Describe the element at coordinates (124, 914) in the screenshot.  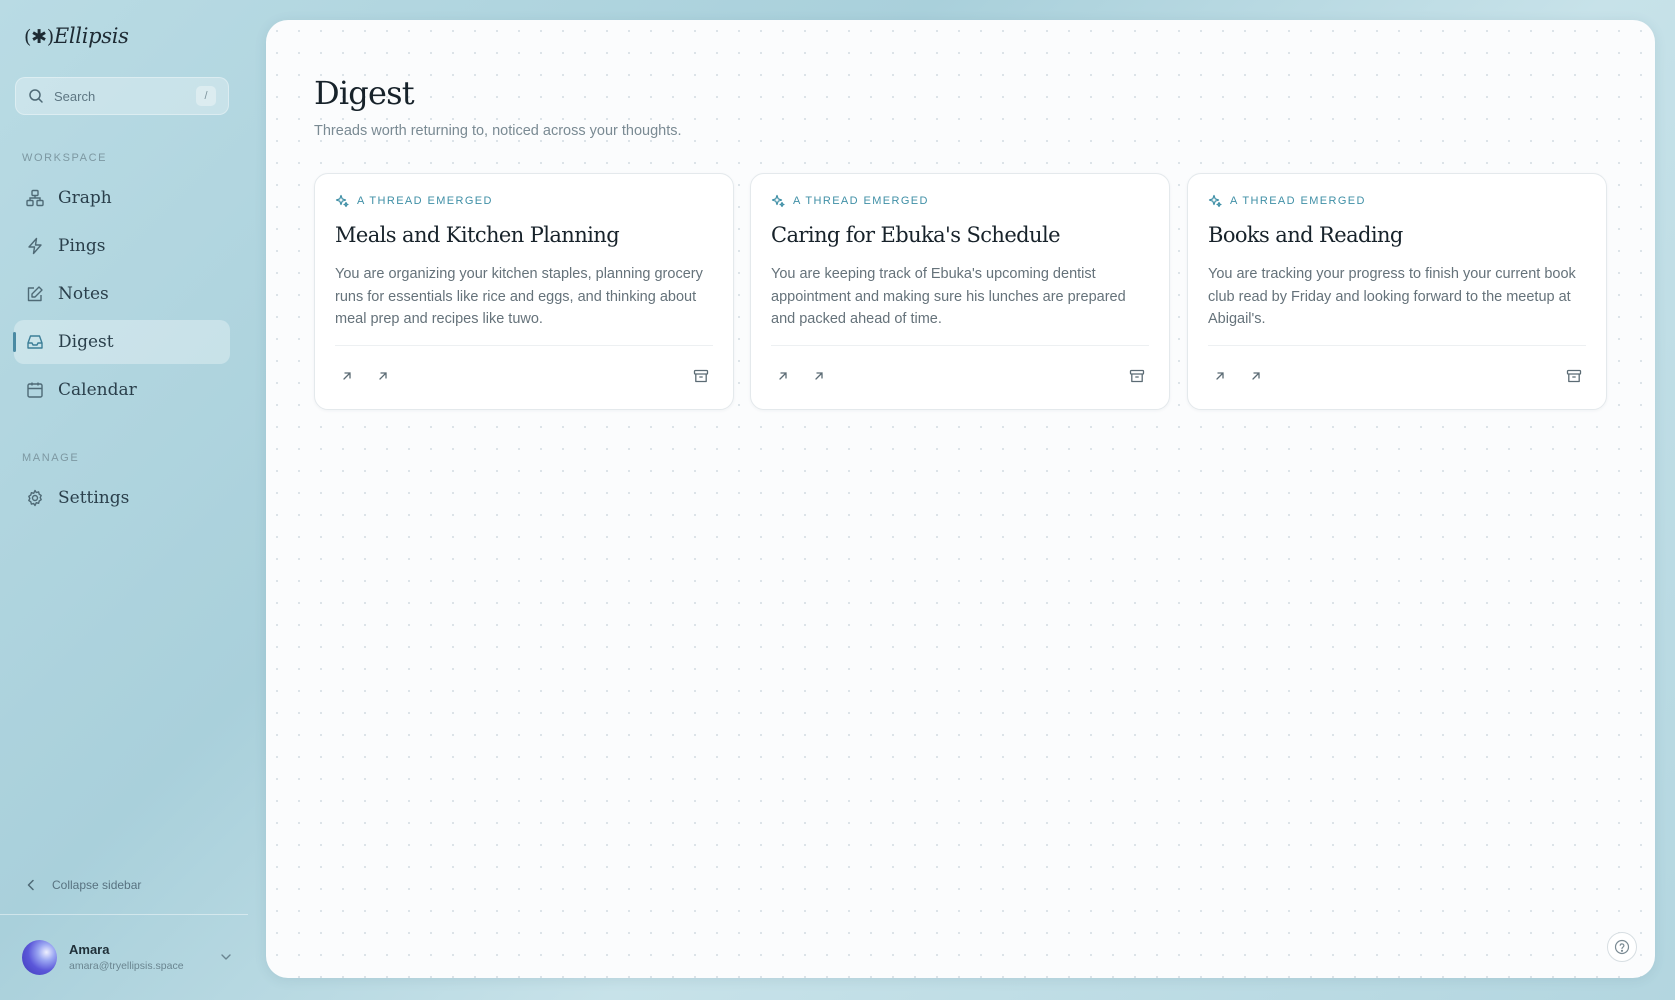
I see `sidebar-divider` at that location.